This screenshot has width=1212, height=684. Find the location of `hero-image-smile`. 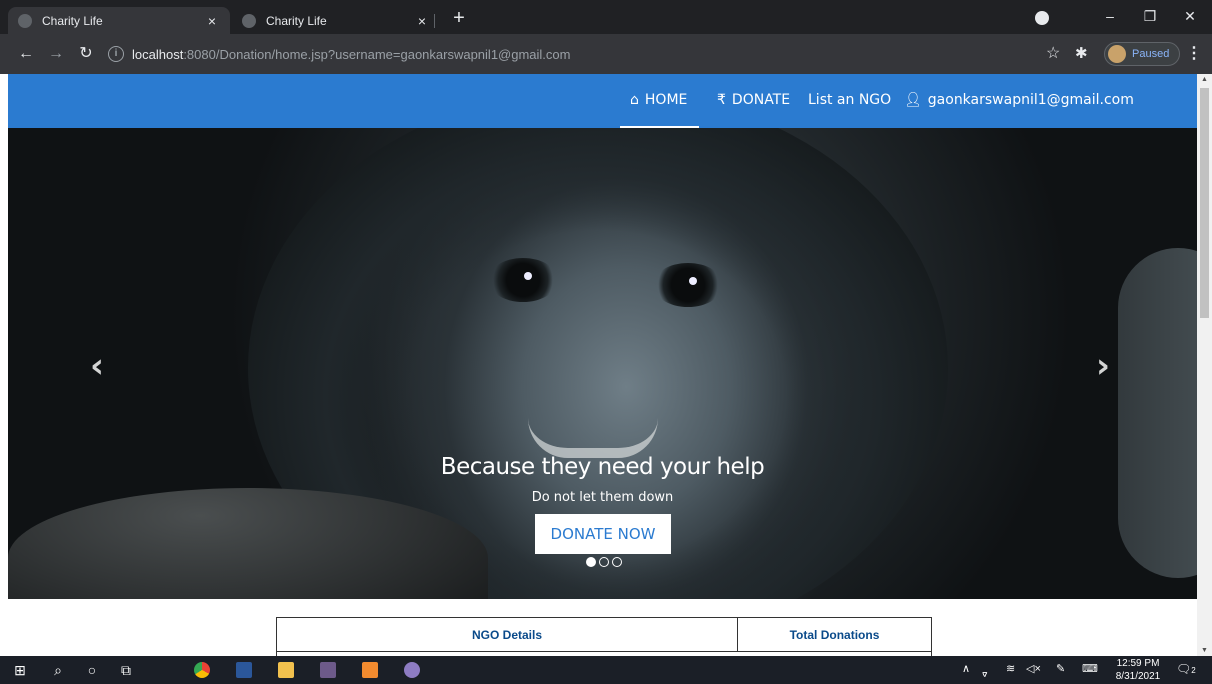

hero-image-smile is located at coordinates (593, 438).